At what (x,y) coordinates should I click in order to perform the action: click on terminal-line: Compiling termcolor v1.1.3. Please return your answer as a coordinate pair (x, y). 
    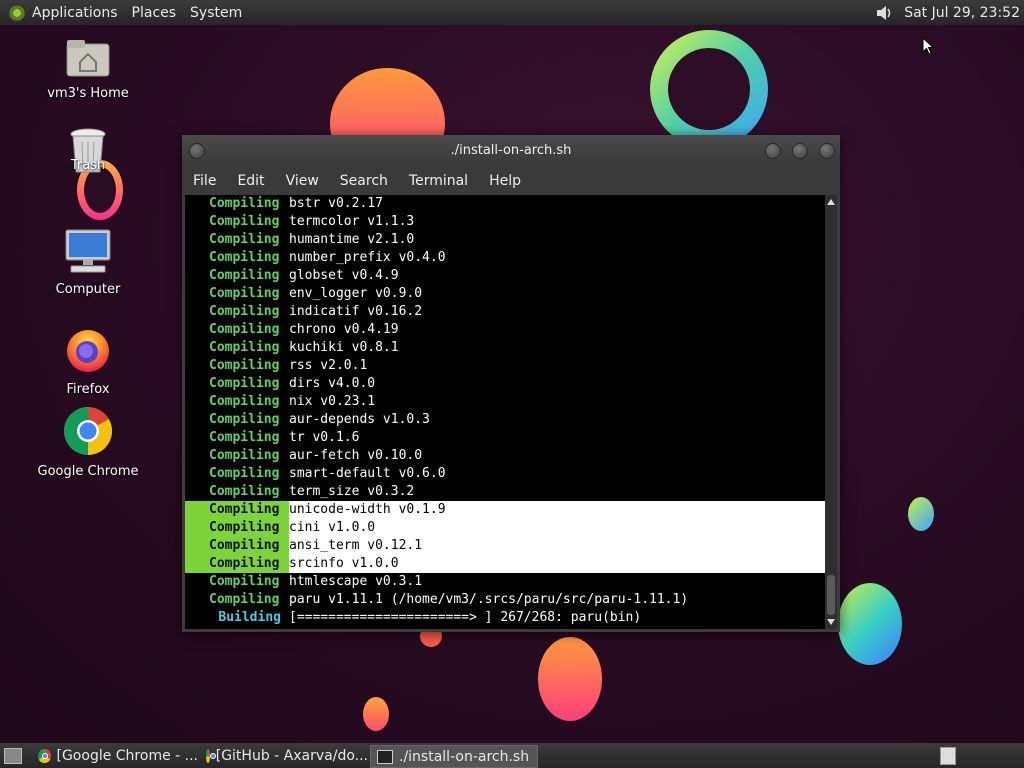
    Looking at the image, I should click on (312, 221).